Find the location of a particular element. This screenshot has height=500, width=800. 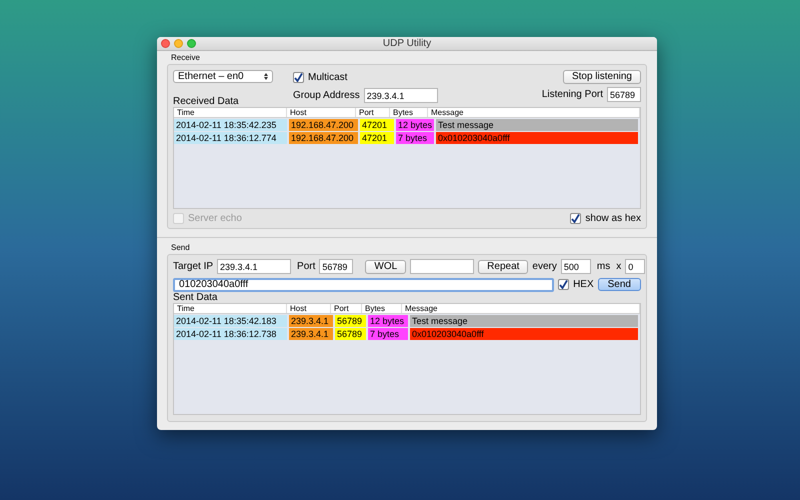

message-input-field: 010203040a0fff is located at coordinates (363, 285).